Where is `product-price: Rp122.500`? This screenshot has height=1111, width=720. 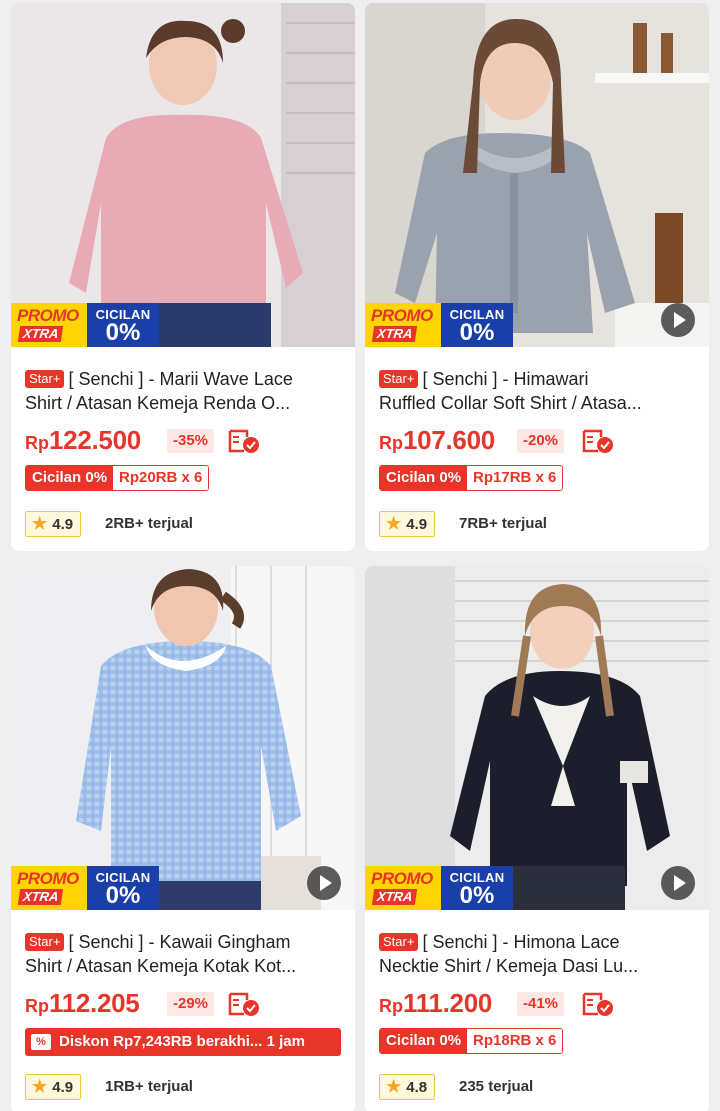 product-price: Rp122.500 is located at coordinates (83, 440).